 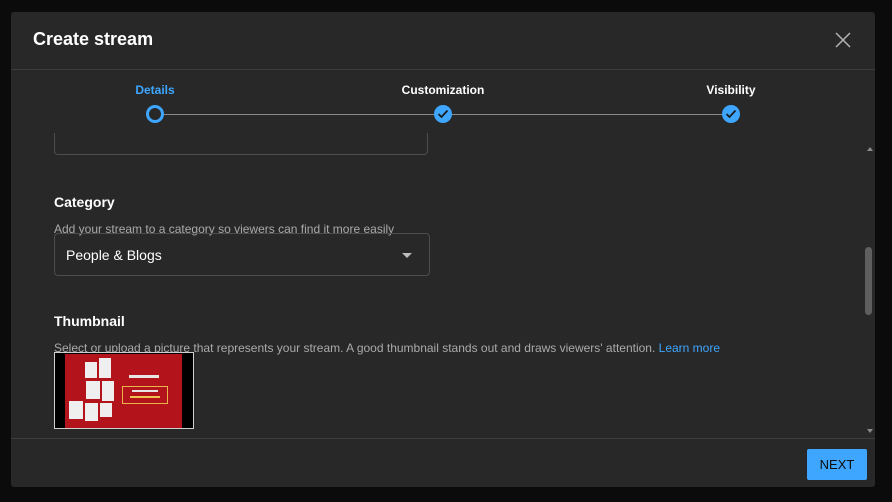 I want to click on previous-text-field, so click(x=241, y=144).